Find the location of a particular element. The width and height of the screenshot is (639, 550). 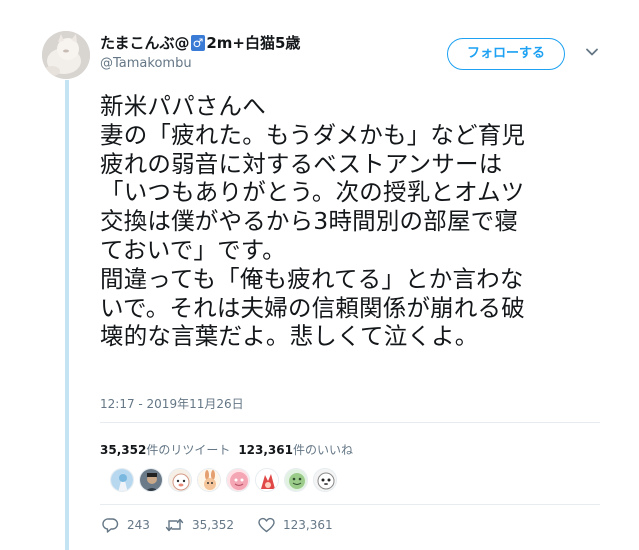

male-symbol-icon: ♂ is located at coordinates (198, 43).